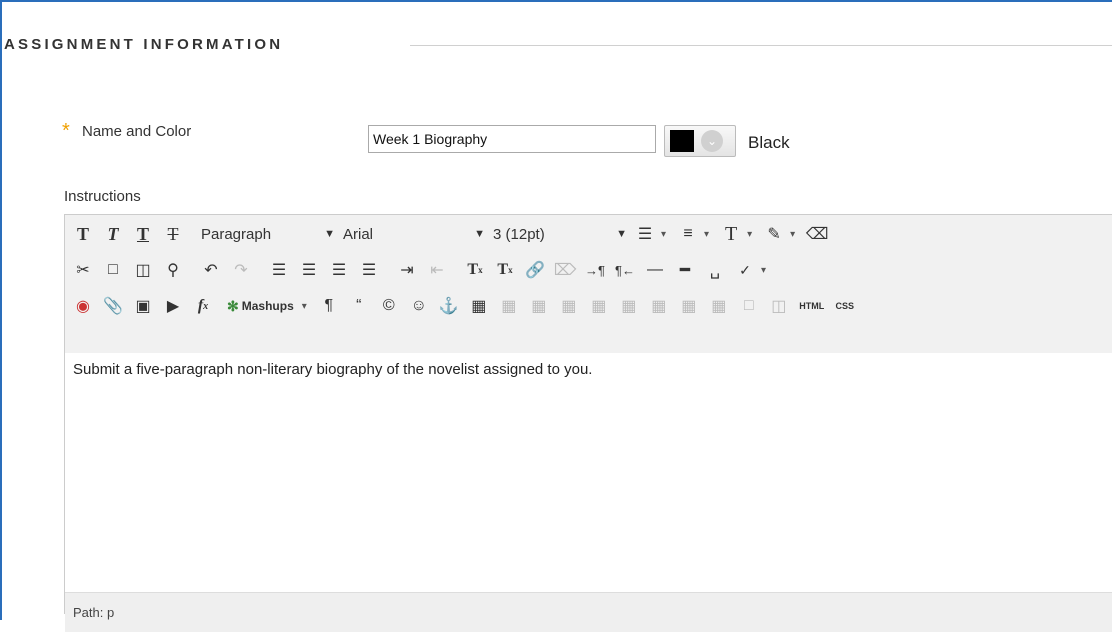  I want to click on media-icon: ▶, so click(173, 306).